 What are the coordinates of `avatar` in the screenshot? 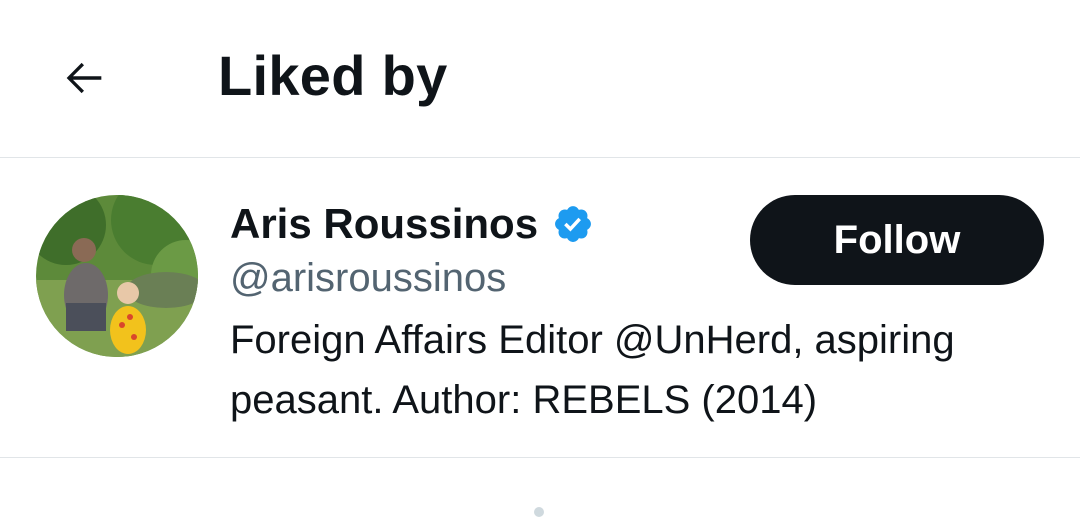 It's located at (117, 276).